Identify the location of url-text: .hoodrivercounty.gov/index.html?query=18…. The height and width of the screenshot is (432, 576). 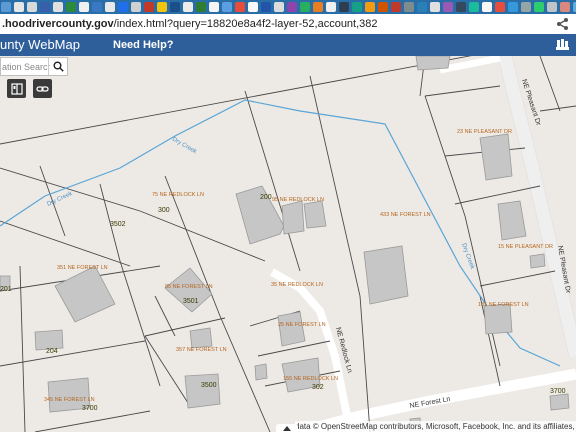
(189, 24).